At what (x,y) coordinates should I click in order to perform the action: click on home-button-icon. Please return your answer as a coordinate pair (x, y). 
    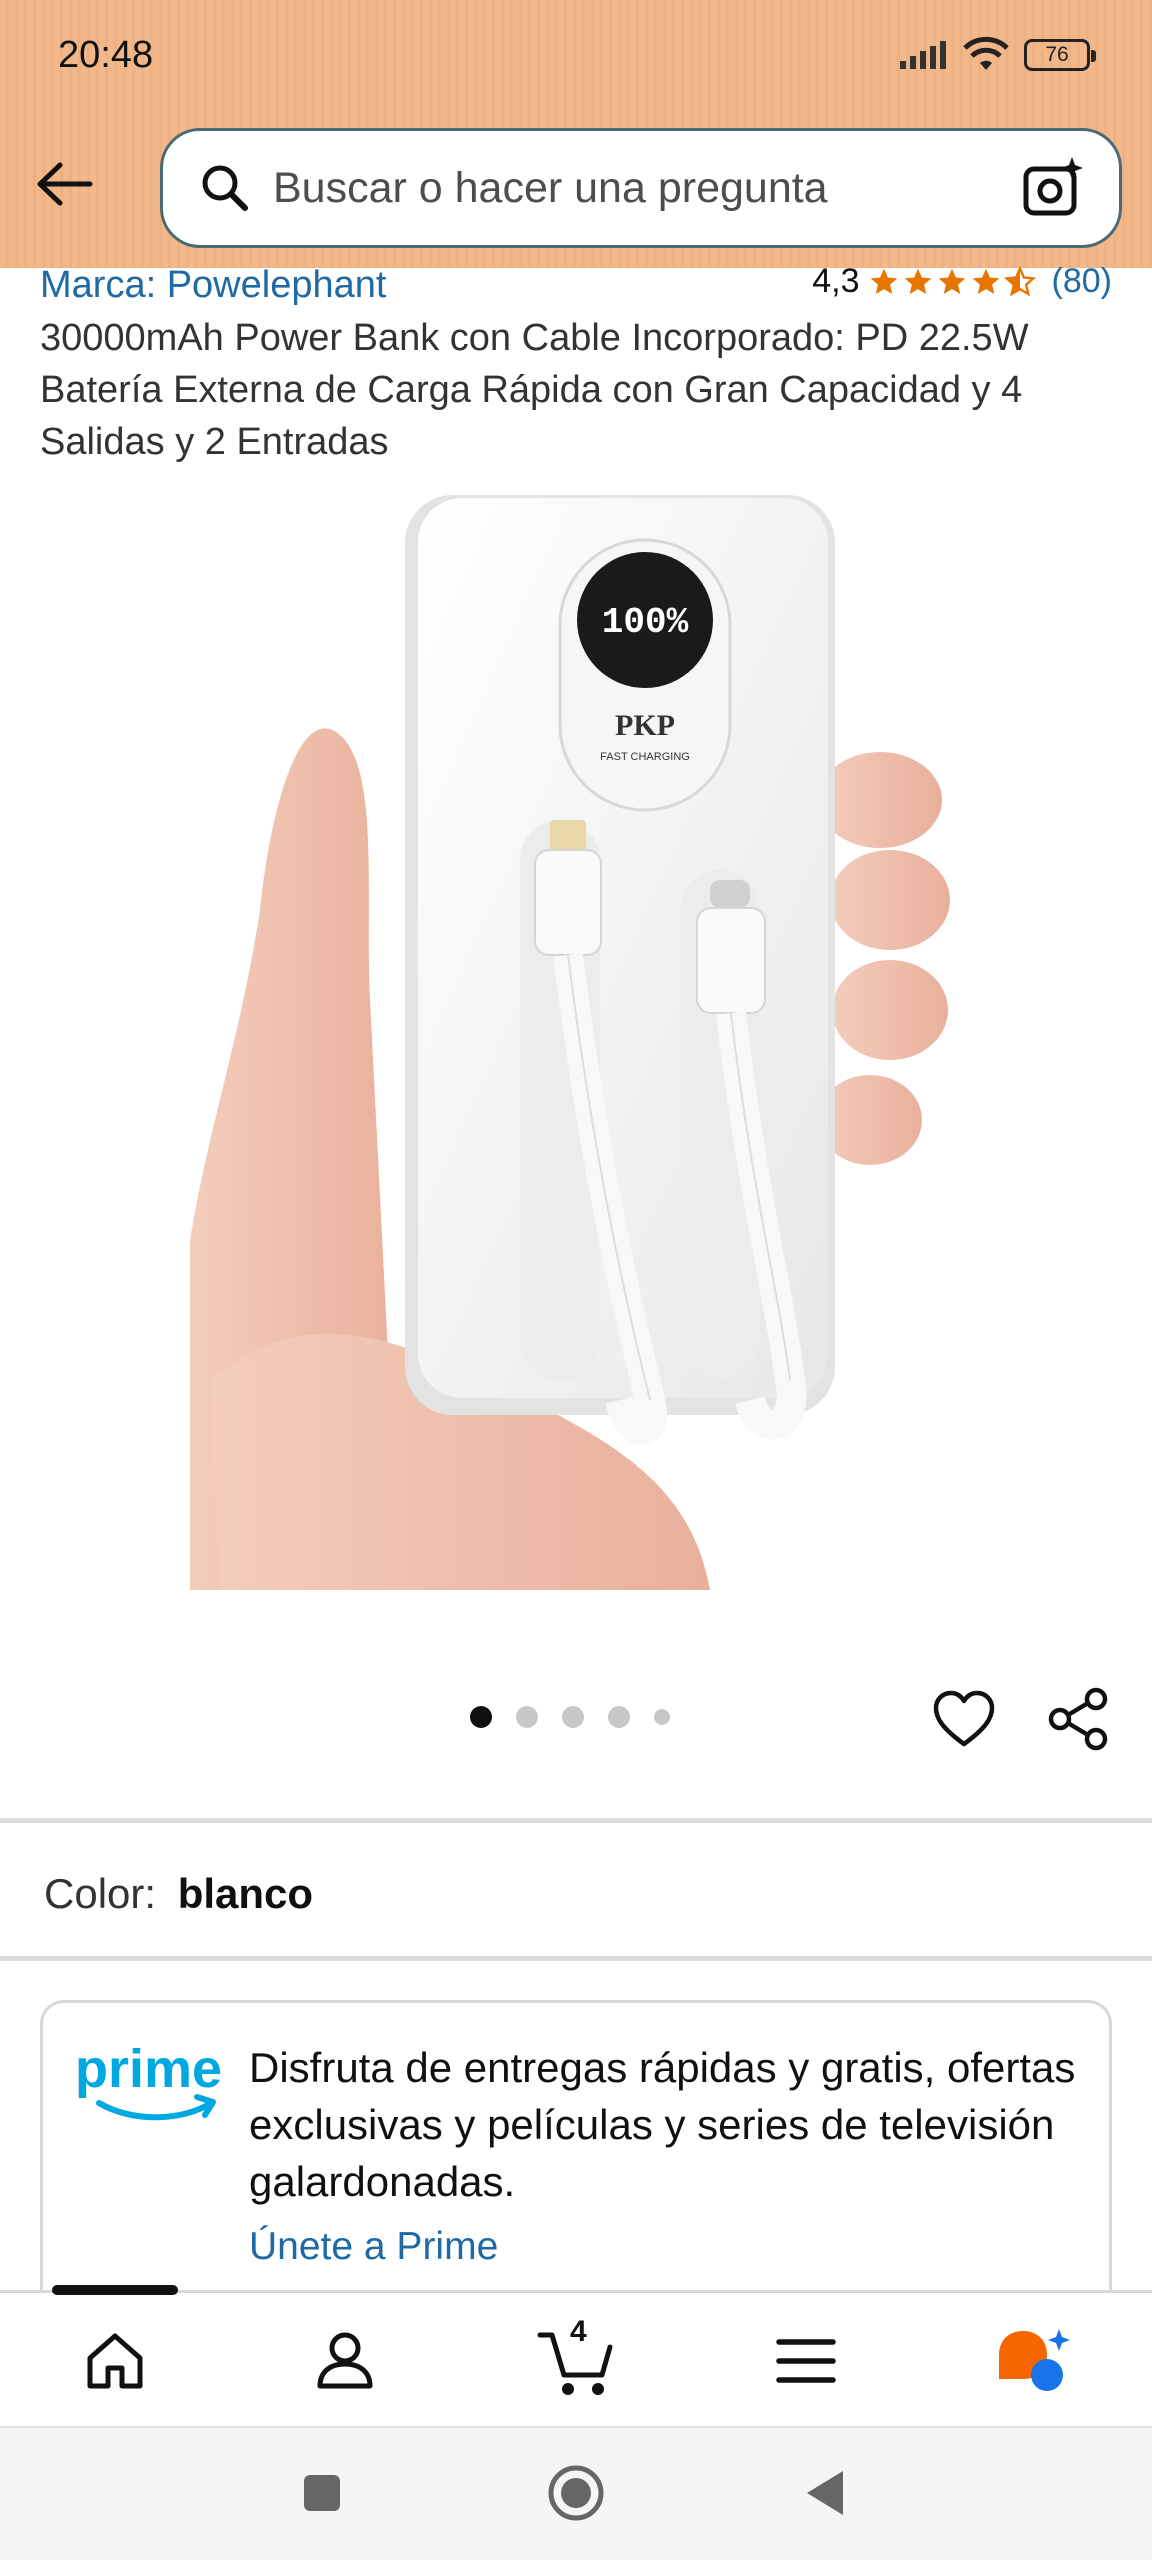
    Looking at the image, I should click on (576, 2493).